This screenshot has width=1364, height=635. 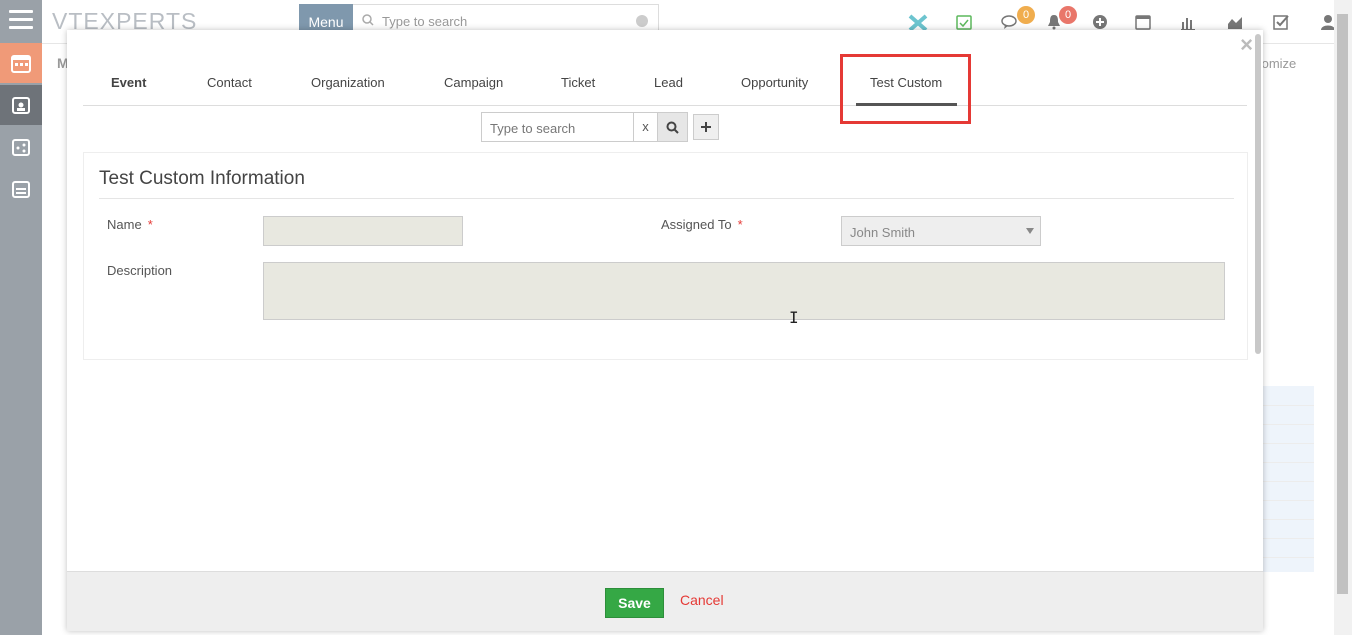 What do you see at coordinates (1342, 304) in the screenshot?
I see `page-scrollbar-thumb` at bounding box center [1342, 304].